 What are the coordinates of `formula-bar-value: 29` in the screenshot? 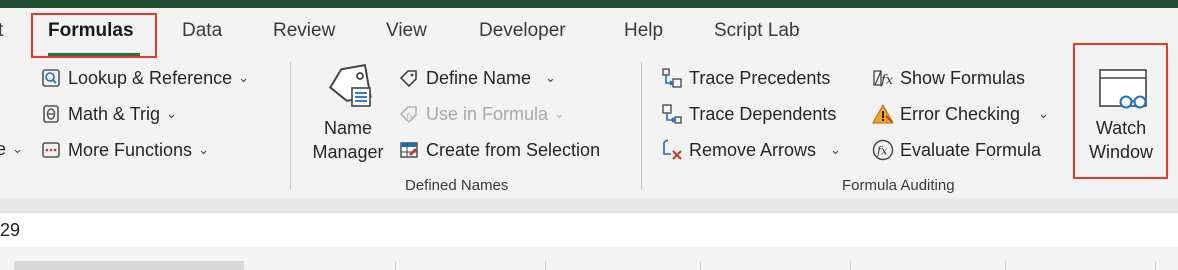 It's located at (10, 230).